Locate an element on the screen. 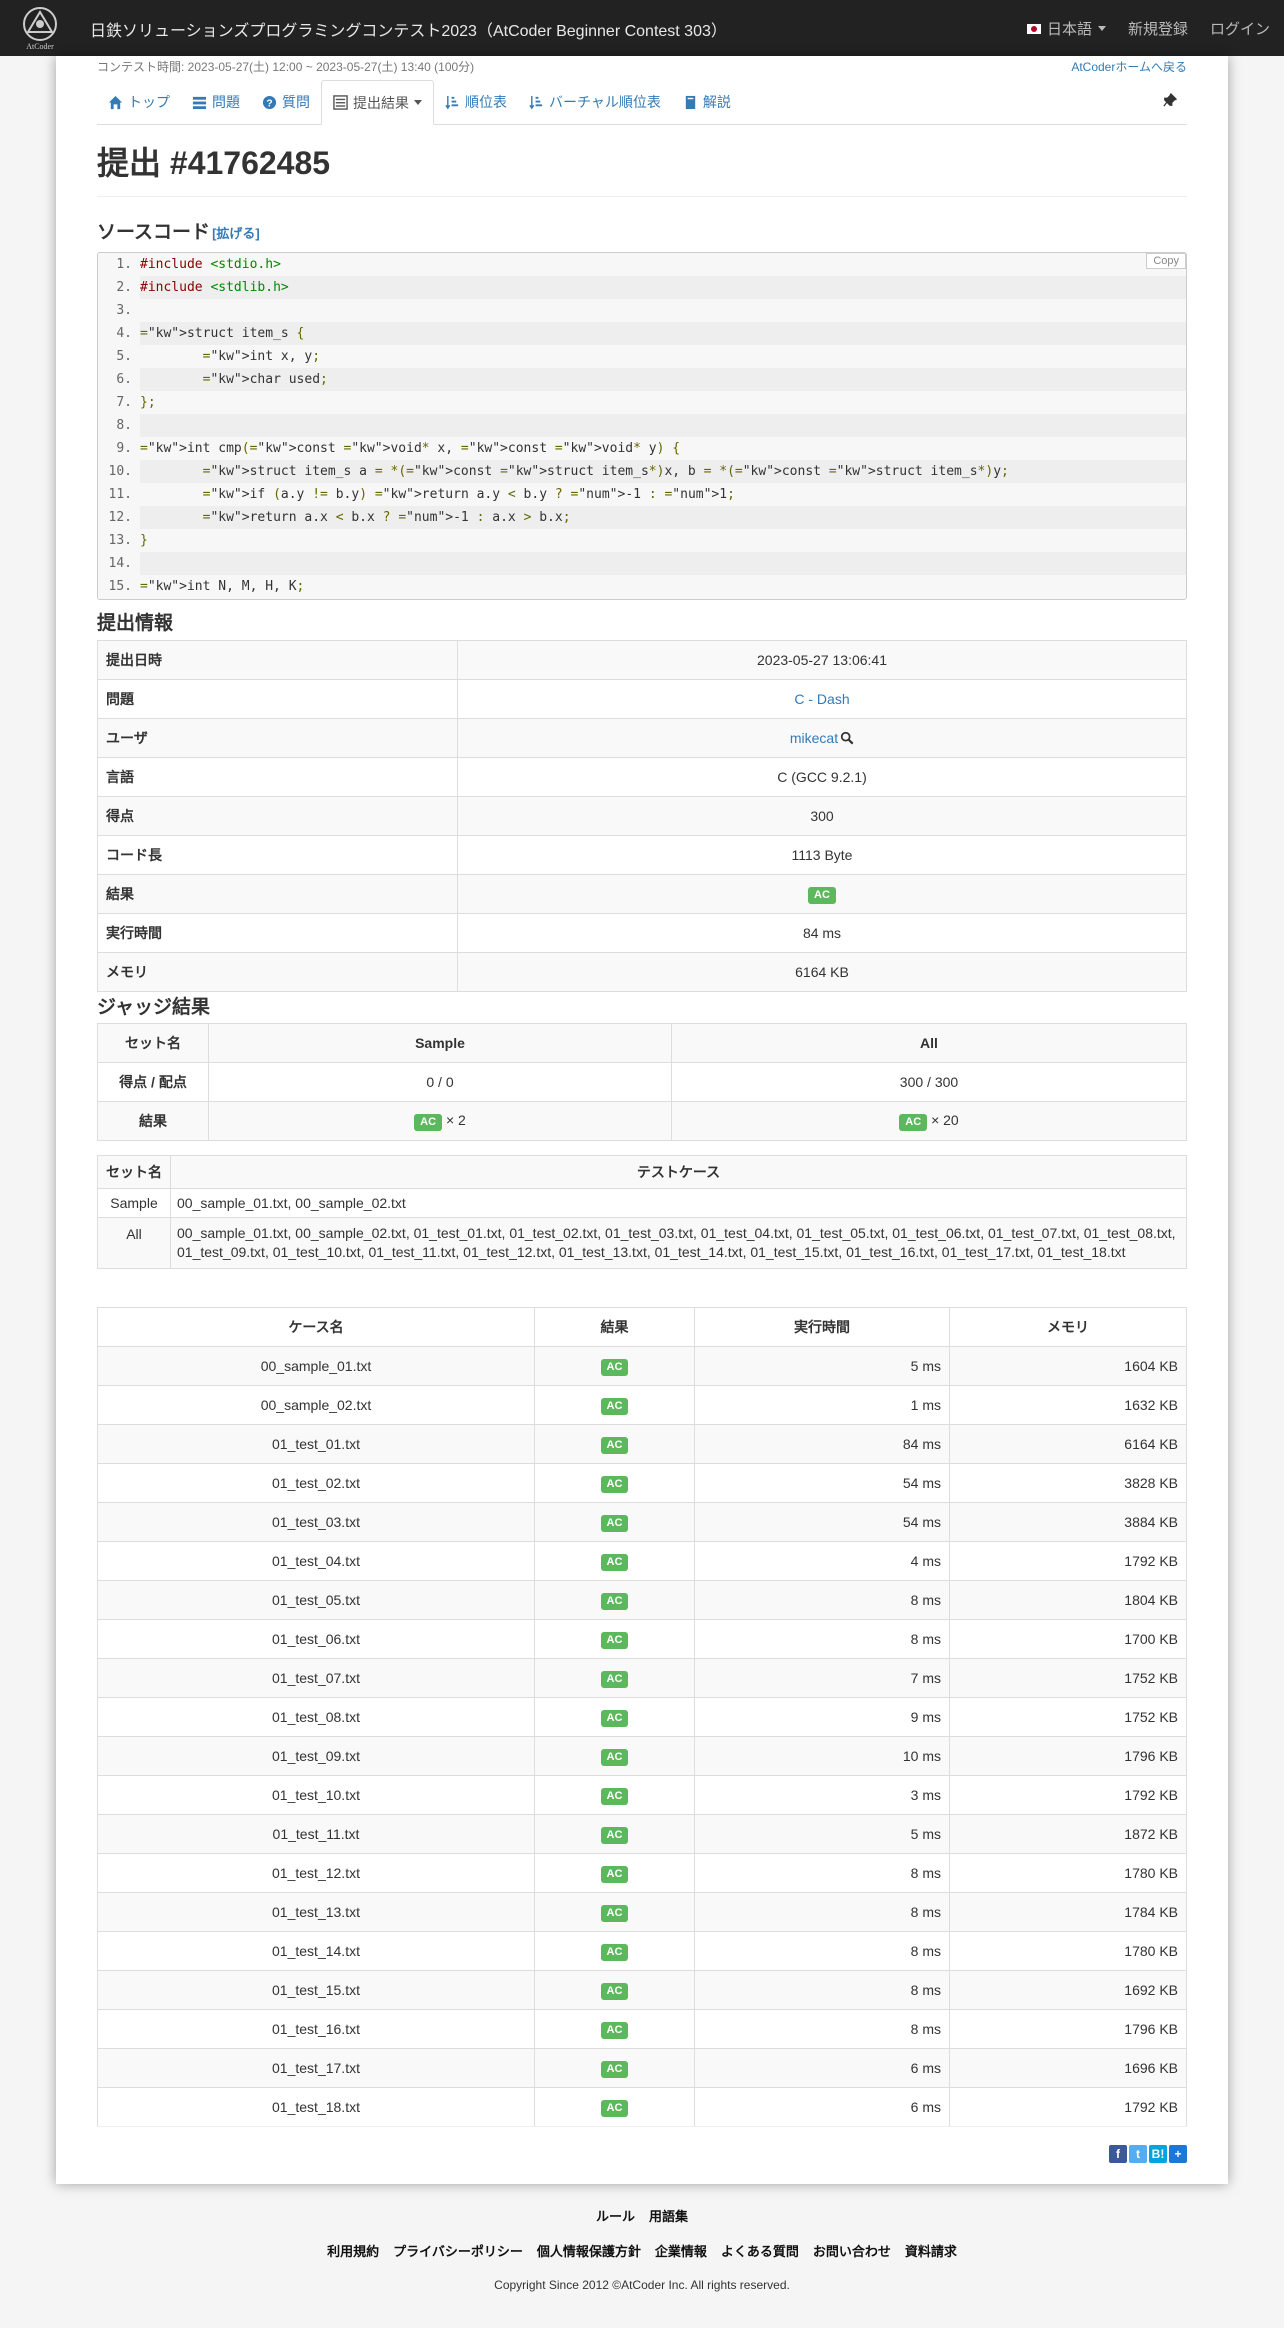 This screenshot has height=2328, width=1284. info-row: 結果 AC is located at coordinates (642, 894).